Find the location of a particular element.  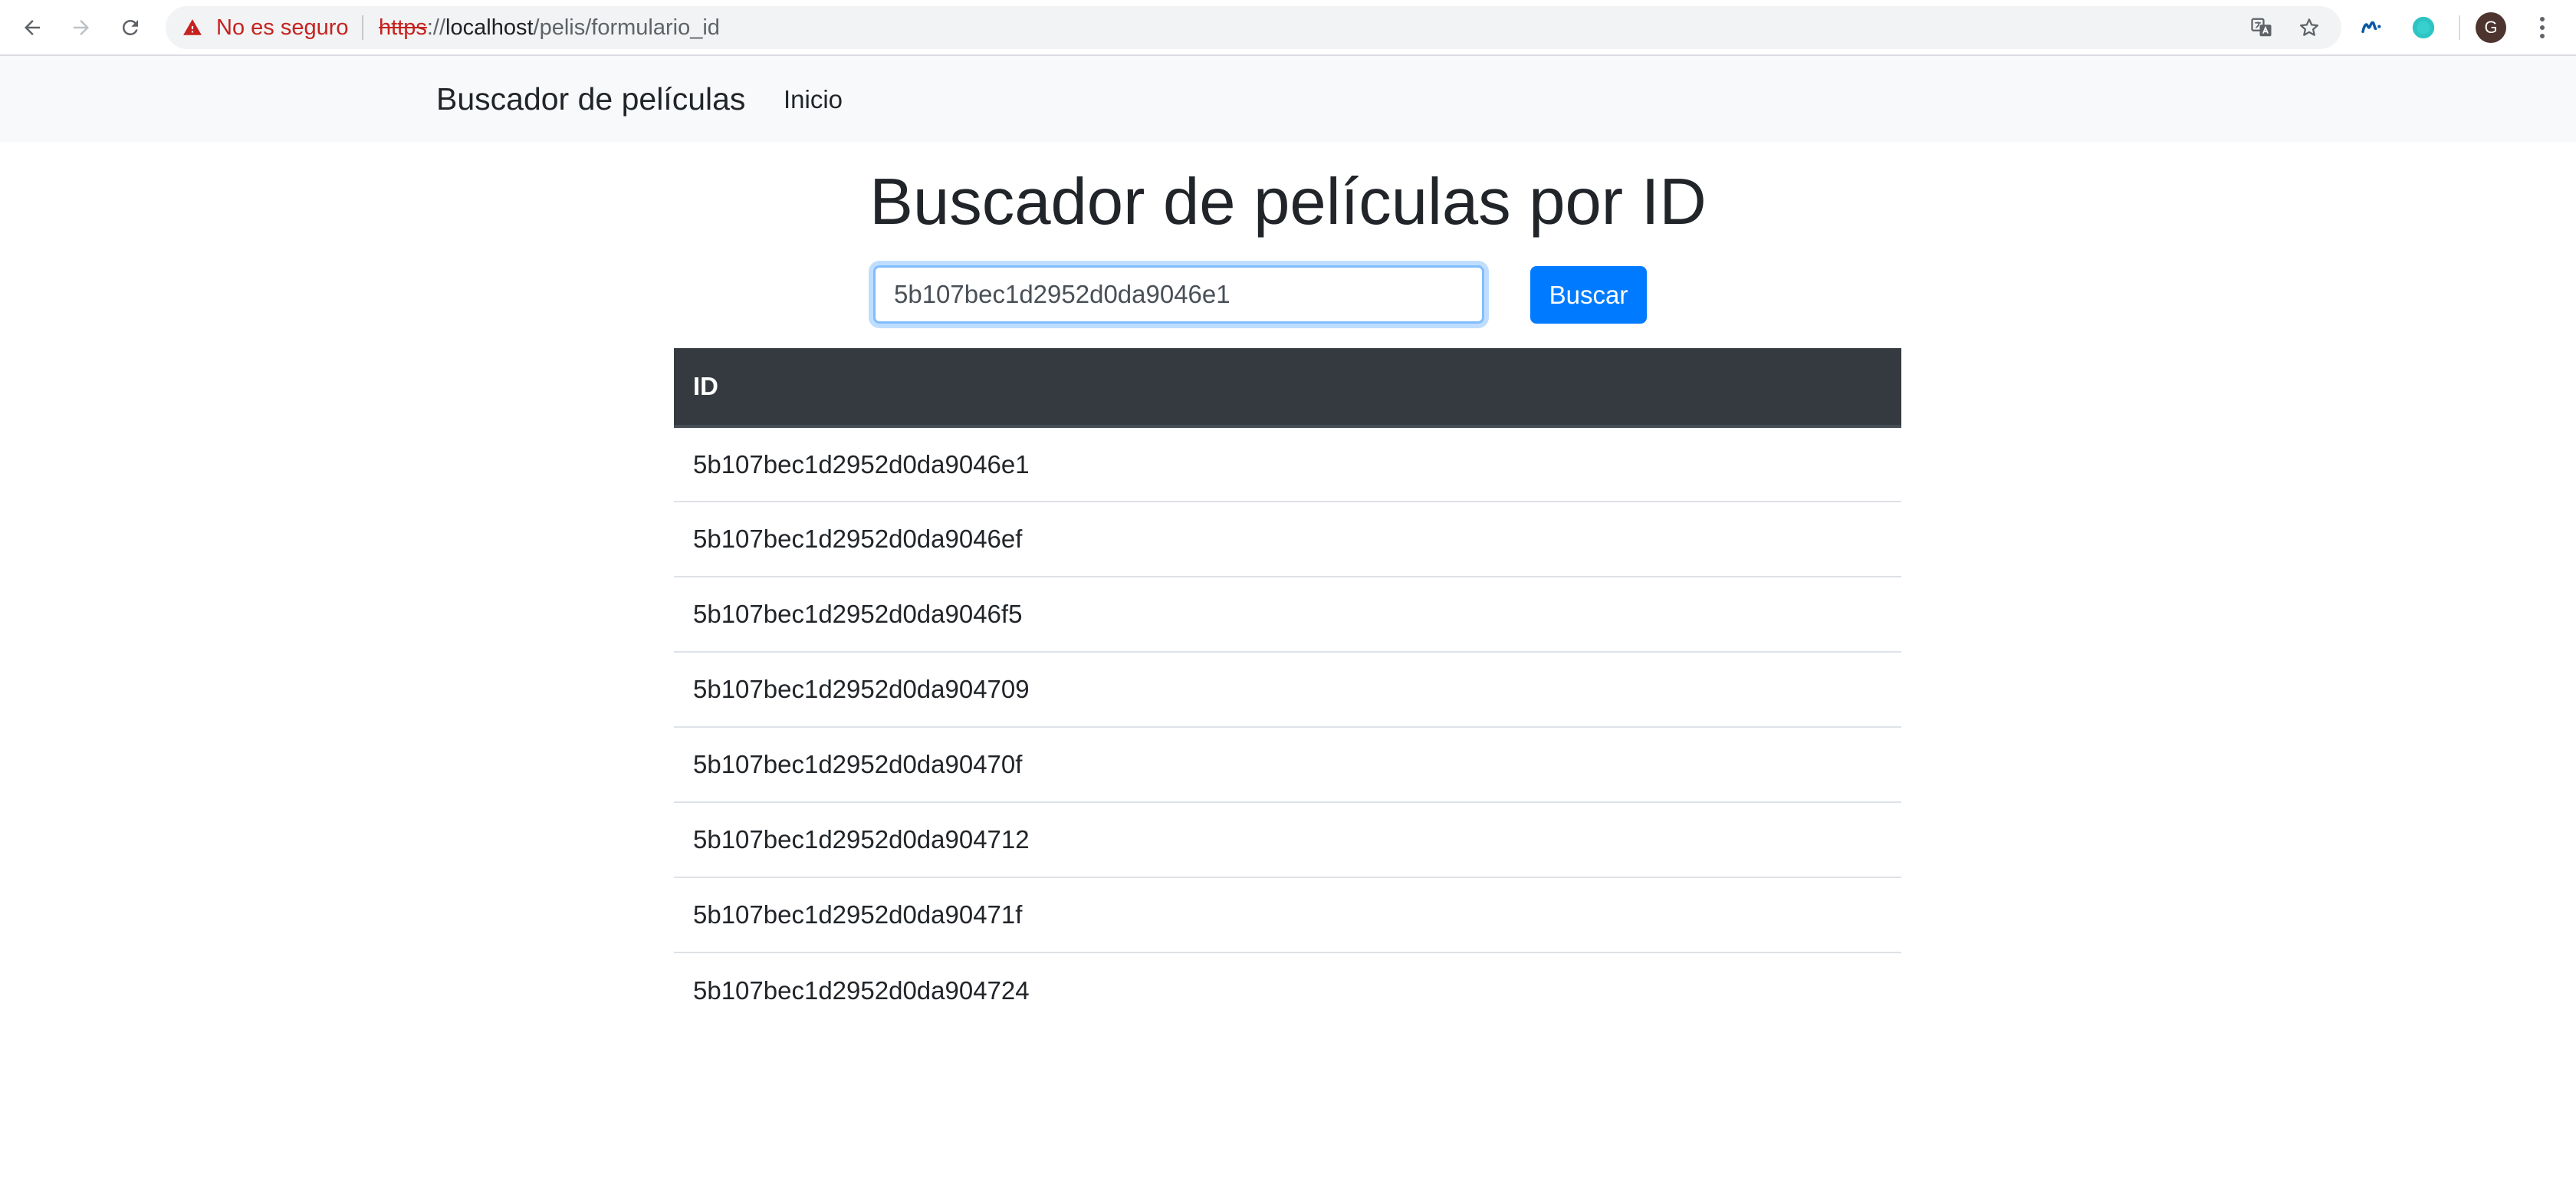

forward-button is located at coordinates (81, 27).